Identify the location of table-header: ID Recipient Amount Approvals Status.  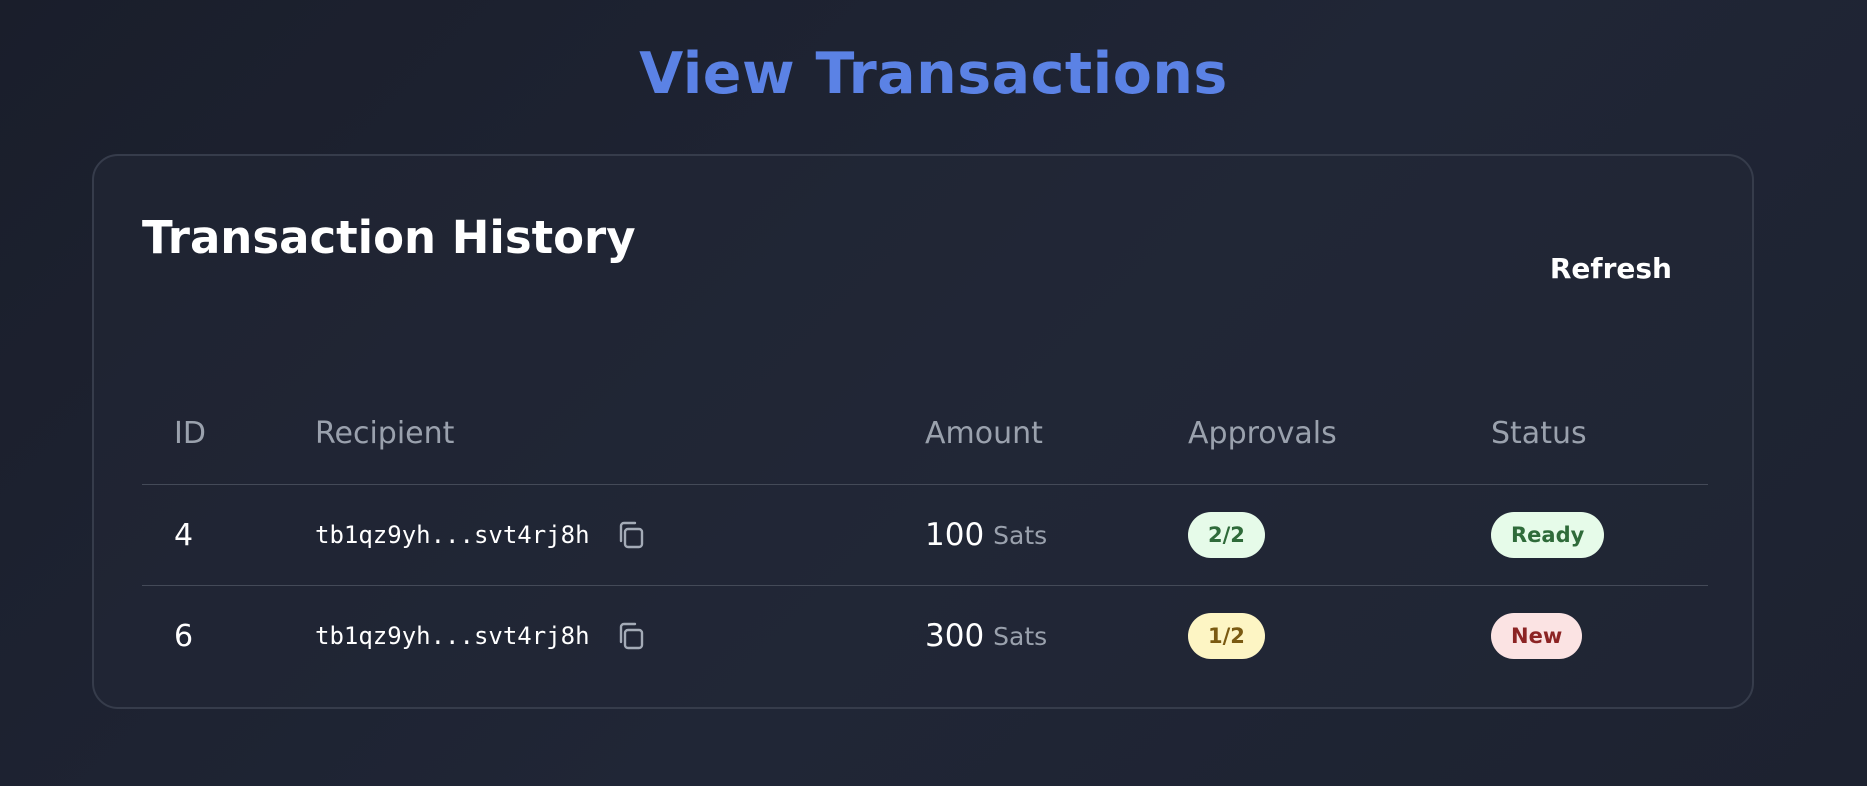
(925, 435).